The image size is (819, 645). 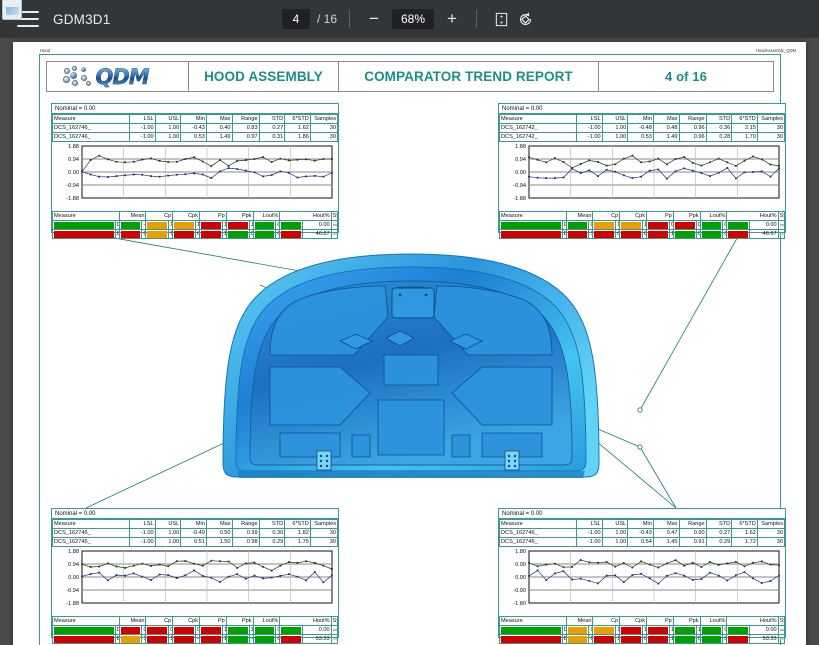 What do you see at coordinates (122, 76) in the screenshot?
I see `qdm-logo-text: QDM` at bounding box center [122, 76].